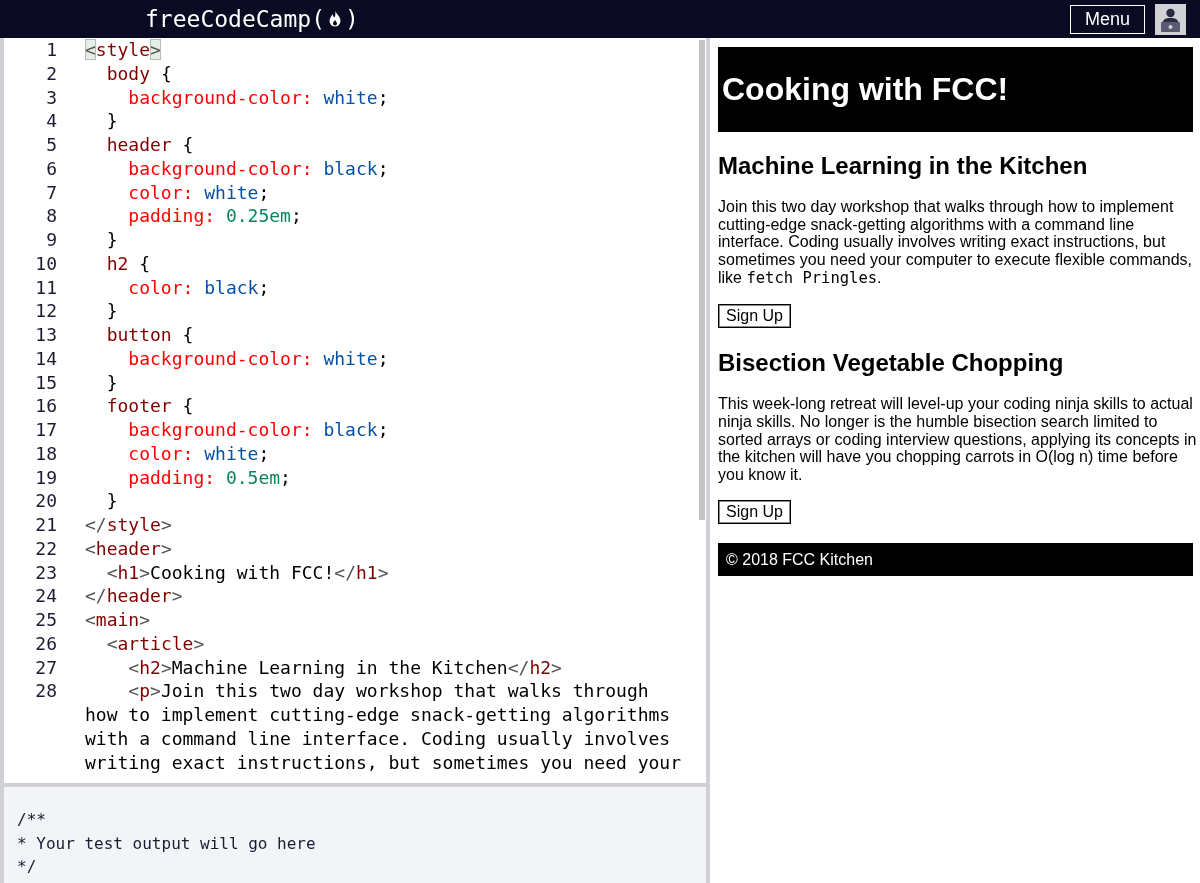 The height and width of the screenshot is (883, 1200). Describe the element at coordinates (955, 243) in the screenshot. I see `paragraph: Join this two day workshop that walks through how to implement cutting-edge snack-getting algorithms with a command line interface. Coding usually involves writing exact instructions, but sometimes you need your computer to execute flexible commands, like fetch Pringles.` at that location.